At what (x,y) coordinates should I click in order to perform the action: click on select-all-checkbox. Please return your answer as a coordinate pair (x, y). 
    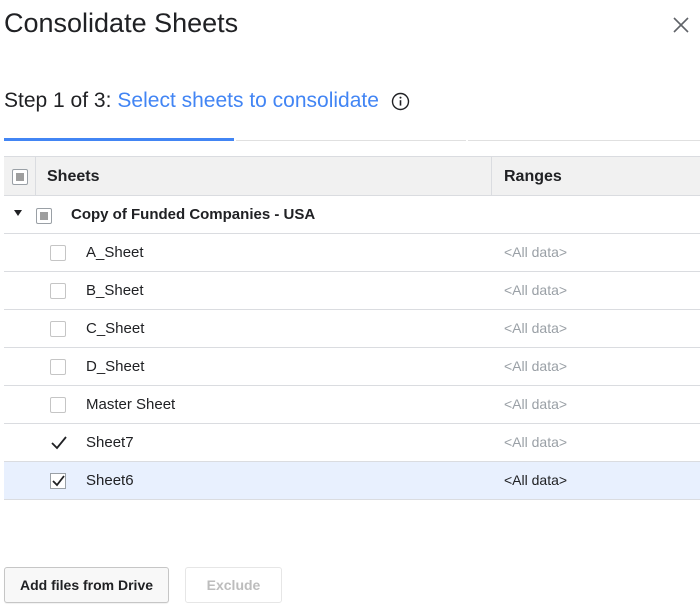
    Looking at the image, I should click on (20, 177).